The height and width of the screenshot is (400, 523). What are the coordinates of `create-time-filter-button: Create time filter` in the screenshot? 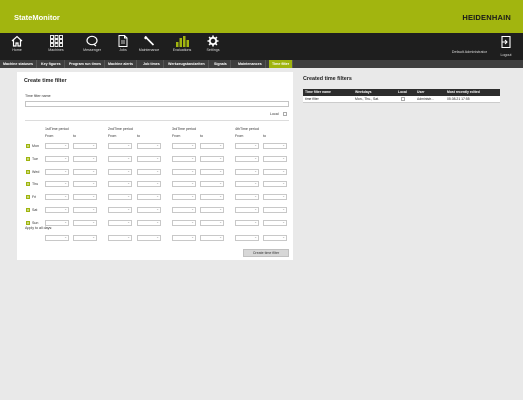 It's located at (266, 253).